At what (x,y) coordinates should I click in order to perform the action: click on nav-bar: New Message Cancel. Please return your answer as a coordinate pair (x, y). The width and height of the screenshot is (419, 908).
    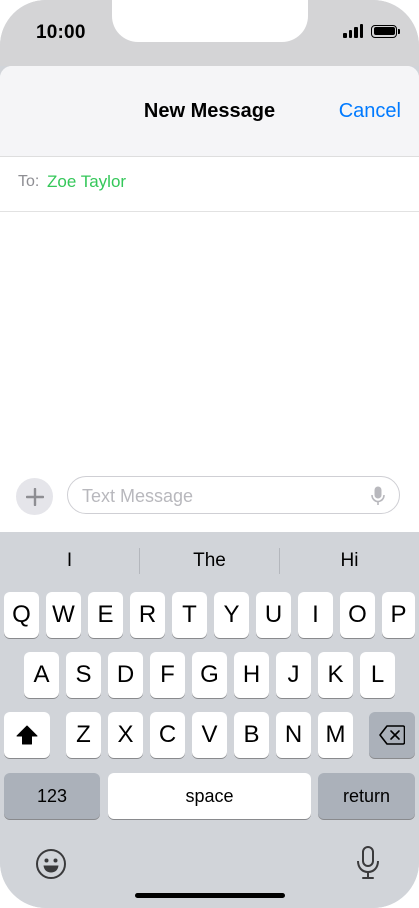
    Looking at the image, I should click on (209, 111).